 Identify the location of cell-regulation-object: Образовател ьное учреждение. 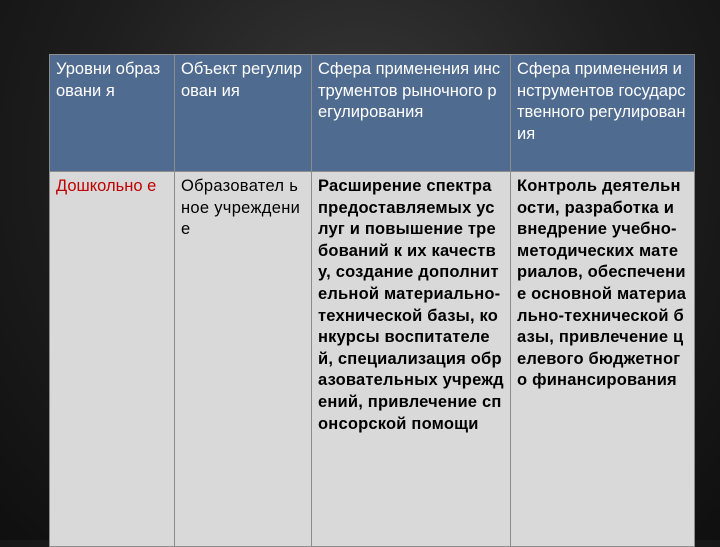
(243, 359).